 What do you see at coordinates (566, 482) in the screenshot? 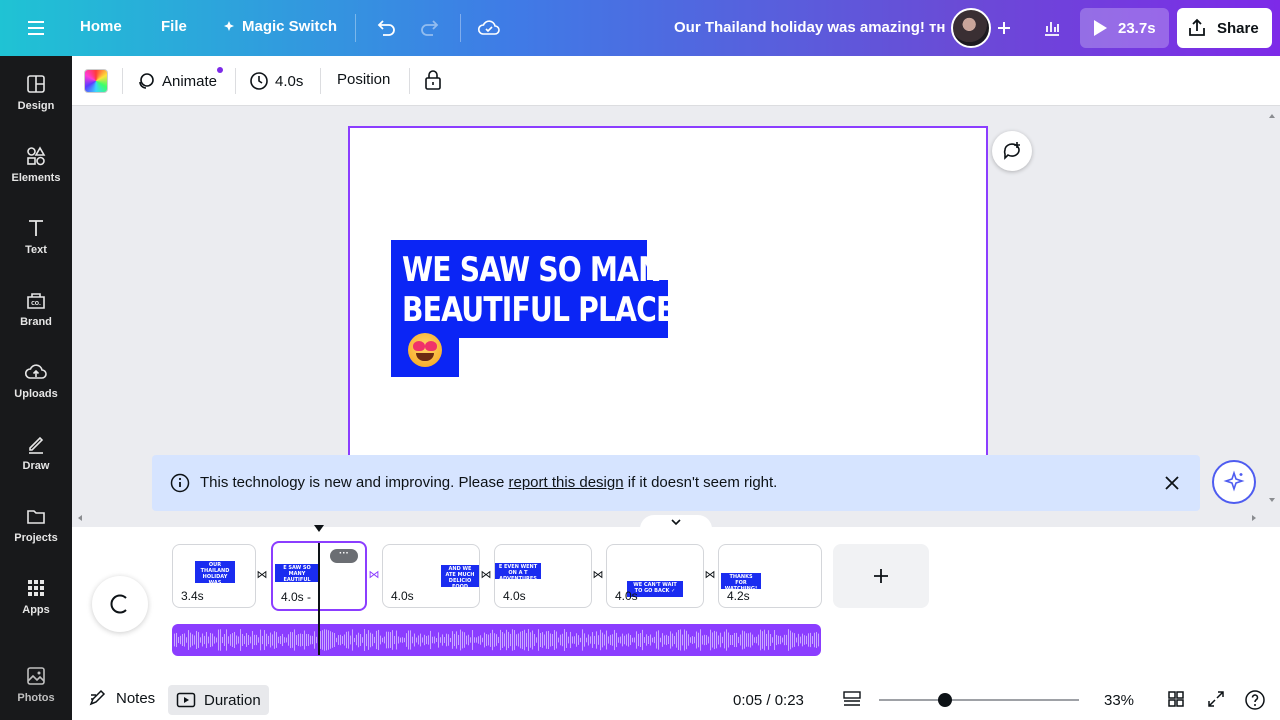
I see `report-design-link: report this design` at bounding box center [566, 482].